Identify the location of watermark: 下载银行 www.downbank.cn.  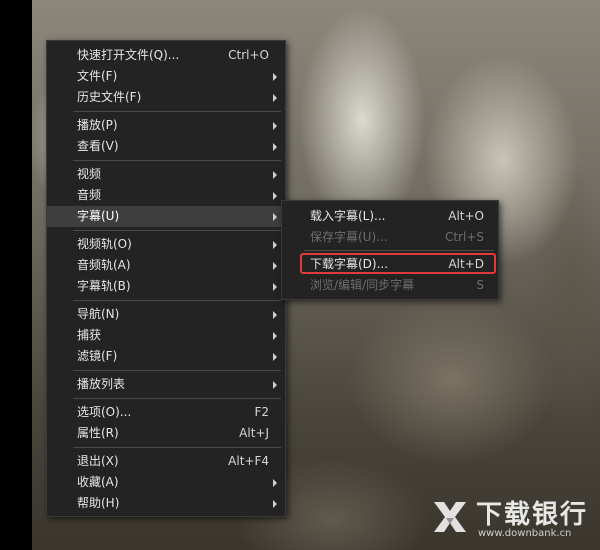
(512, 519).